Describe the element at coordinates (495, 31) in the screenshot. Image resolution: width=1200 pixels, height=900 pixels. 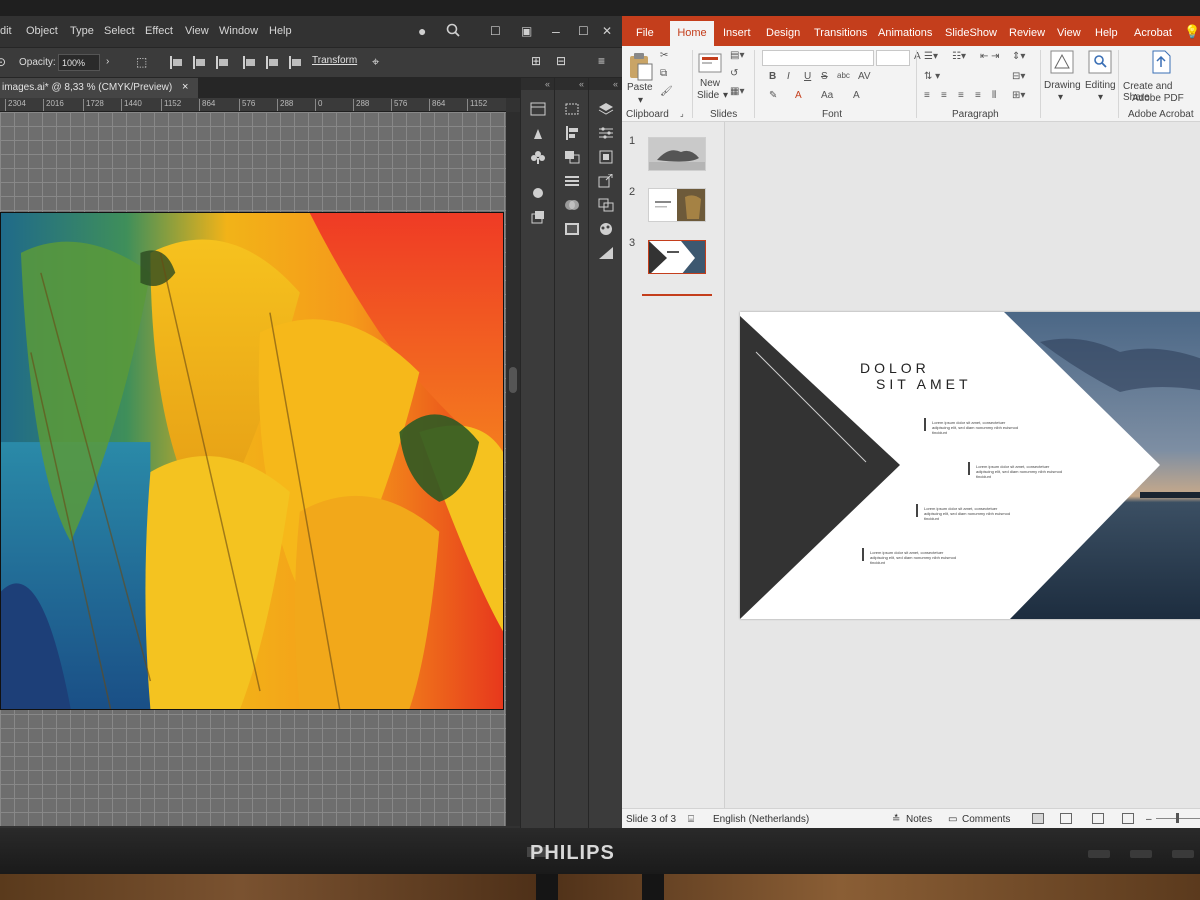
I see `arrange-icon: ☐` at that location.